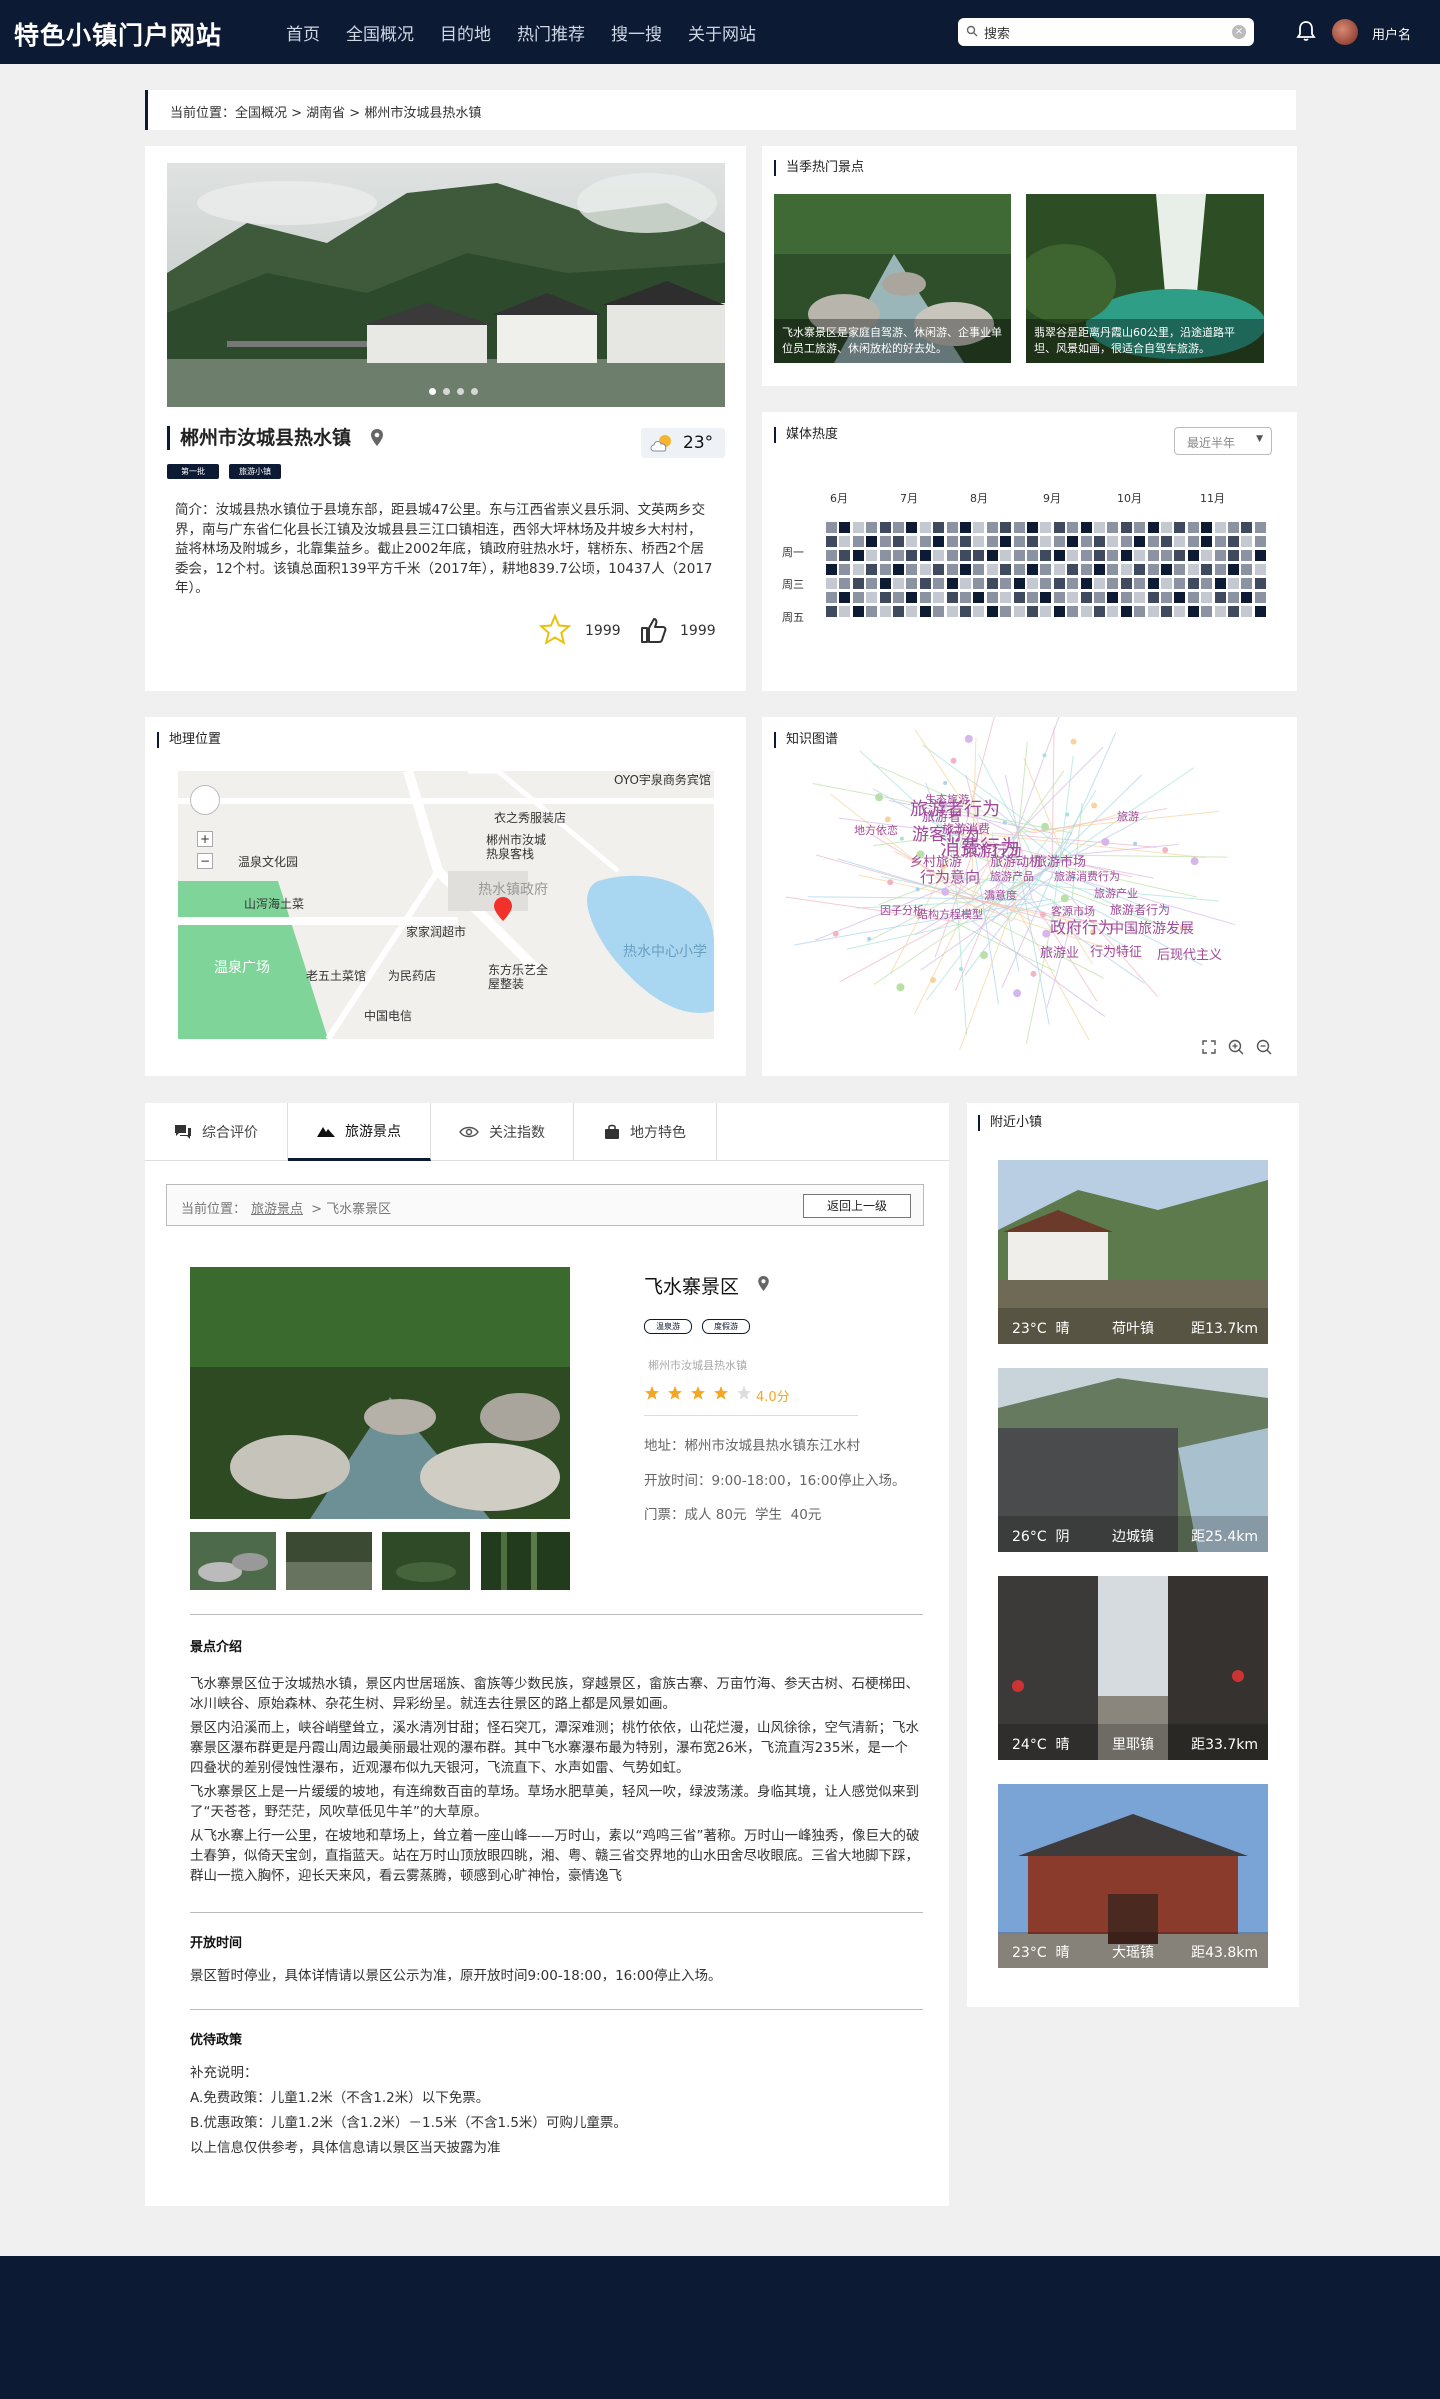 The width and height of the screenshot is (1440, 2399). I want to click on zoom-out-icon, so click(1264, 1047).